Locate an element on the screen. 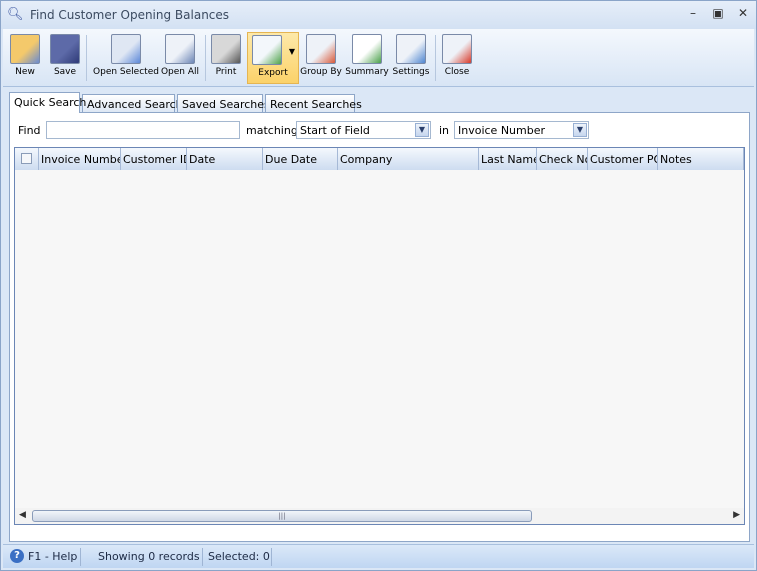 The image size is (757, 571). export-button: Export ▼ is located at coordinates (273, 58).